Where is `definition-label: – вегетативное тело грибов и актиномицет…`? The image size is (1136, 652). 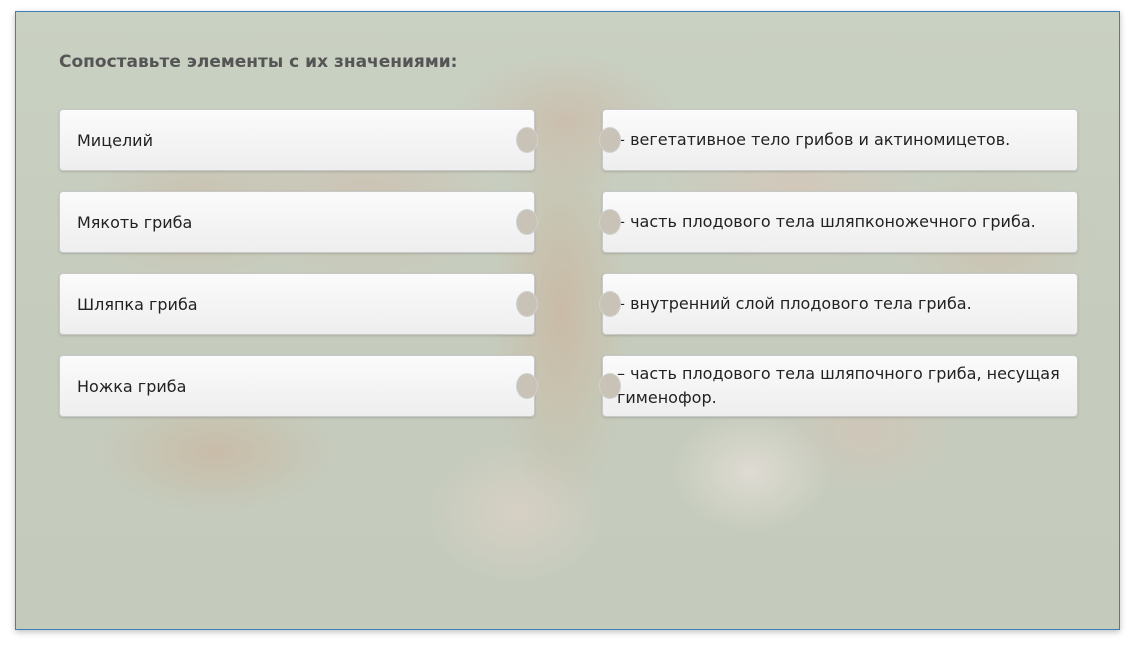 definition-label: – вегетативное тело грибов и актиномицет… is located at coordinates (814, 139).